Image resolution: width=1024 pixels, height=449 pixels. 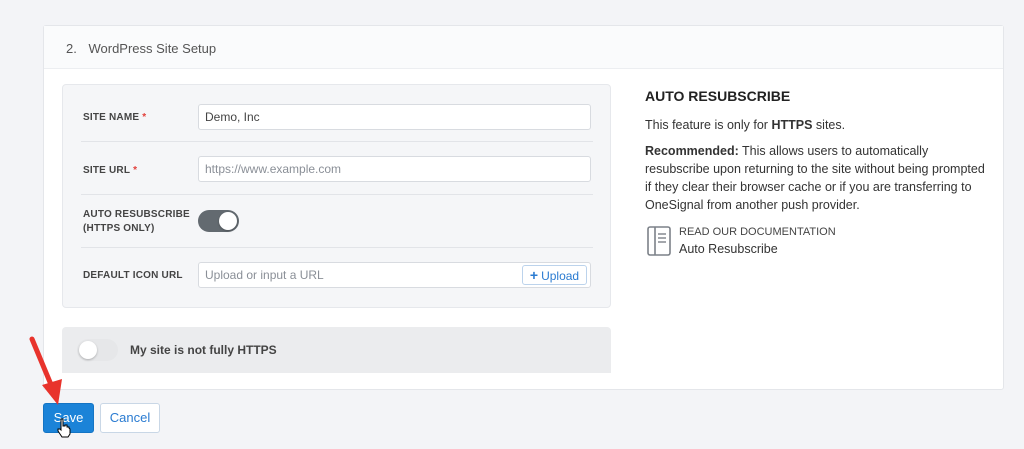 What do you see at coordinates (203, 350) in the screenshot?
I see `not-fully-https-label: My site is not fully HTTPS` at bounding box center [203, 350].